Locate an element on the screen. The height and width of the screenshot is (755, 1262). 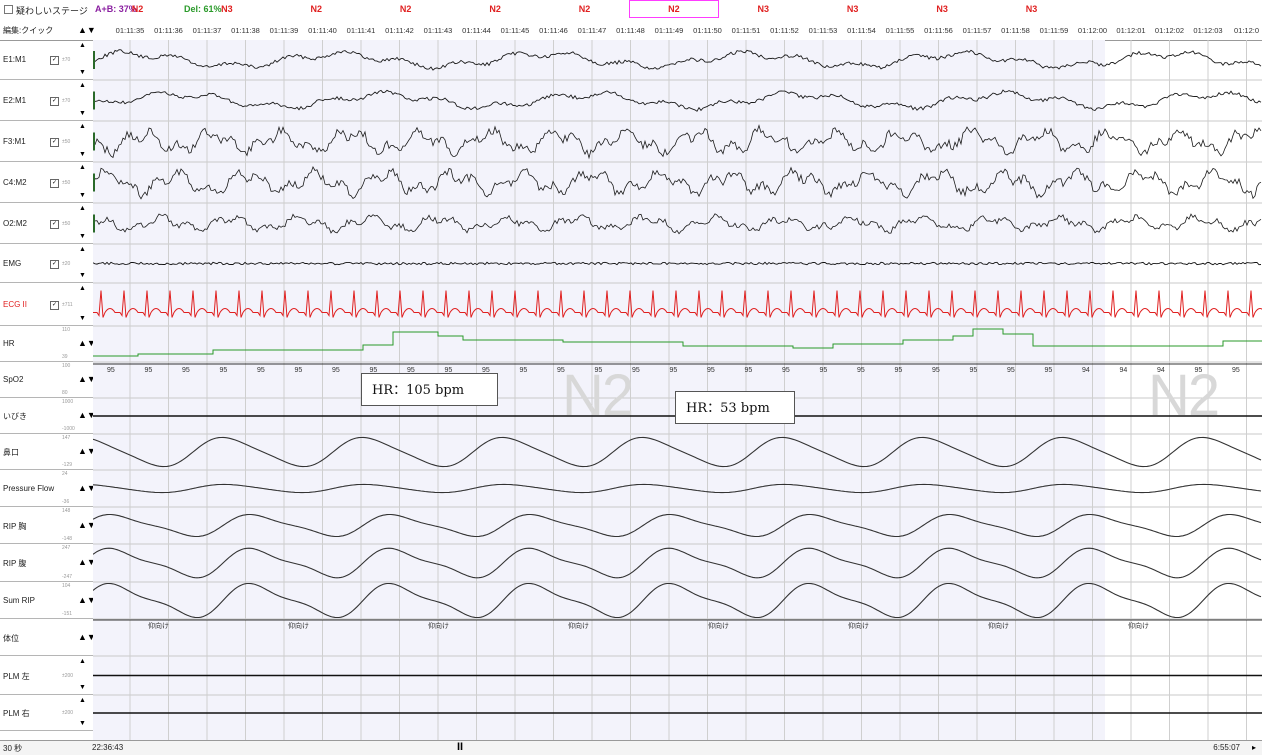
channel-row-15: 体位 ▲▼ is located at coordinates (48, 637).